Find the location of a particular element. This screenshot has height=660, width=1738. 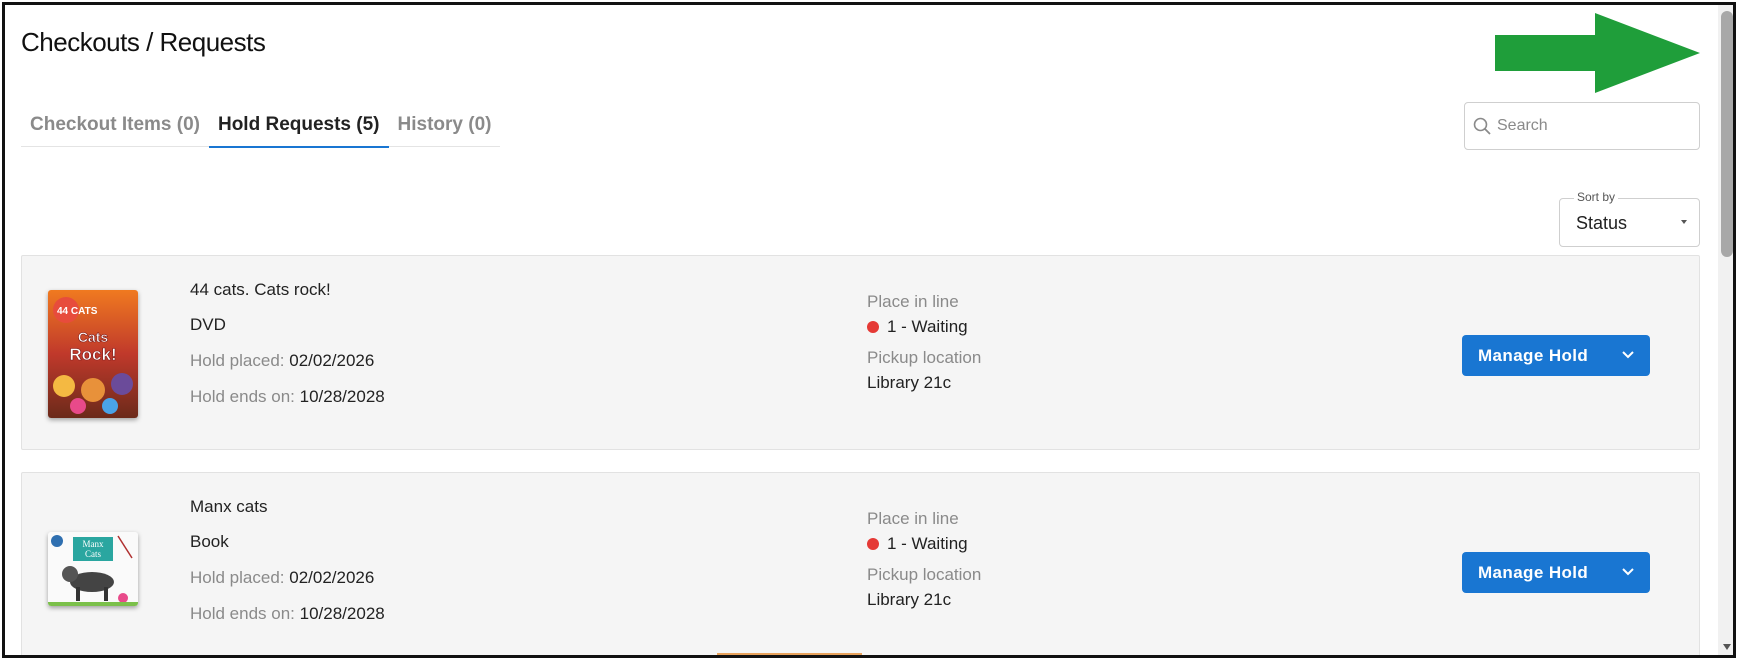

scroll-indicator is located at coordinates (789, 654).